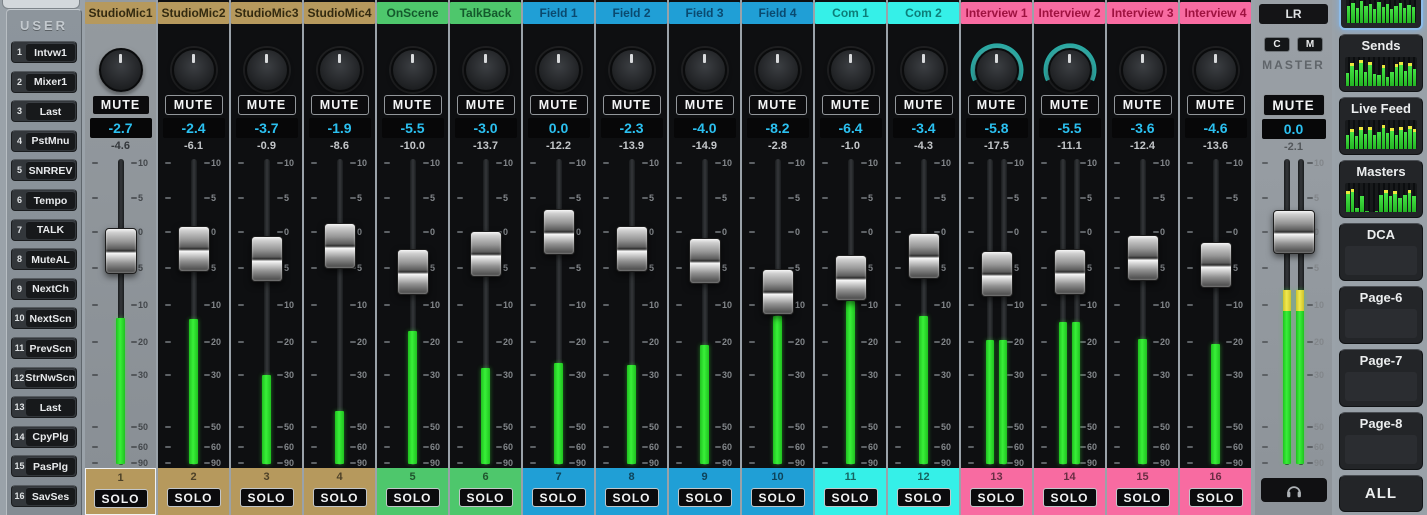 Image resolution: width=1427 pixels, height=515 pixels. Describe the element at coordinates (558, 13) in the screenshot. I see `channel-name-header: Field 1` at that location.